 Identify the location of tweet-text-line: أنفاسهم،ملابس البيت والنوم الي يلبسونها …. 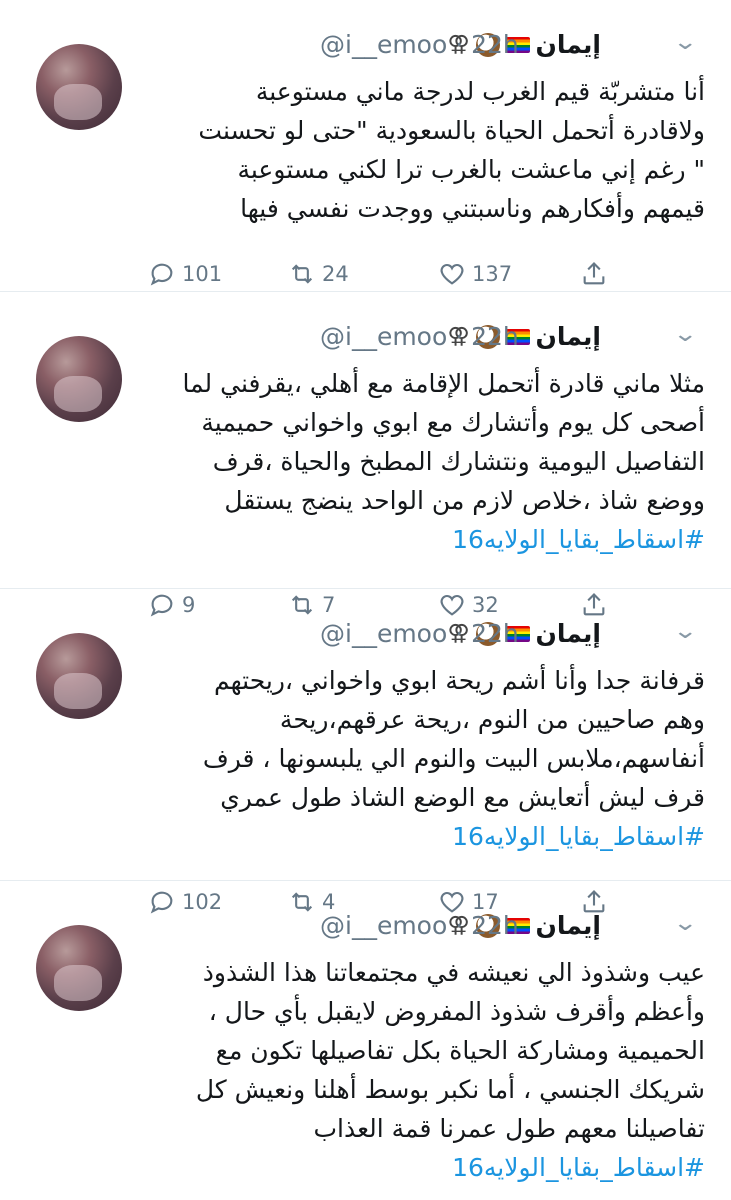
(453, 758).